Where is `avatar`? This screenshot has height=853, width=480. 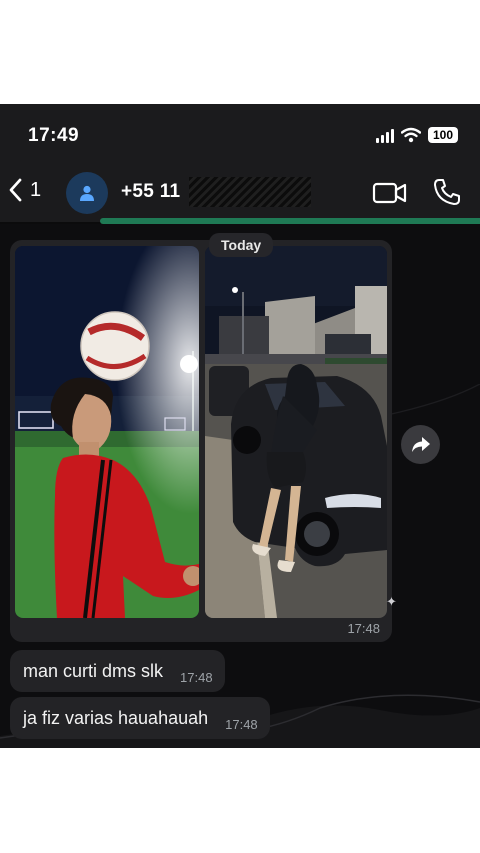
avatar is located at coordinates (87, 193).